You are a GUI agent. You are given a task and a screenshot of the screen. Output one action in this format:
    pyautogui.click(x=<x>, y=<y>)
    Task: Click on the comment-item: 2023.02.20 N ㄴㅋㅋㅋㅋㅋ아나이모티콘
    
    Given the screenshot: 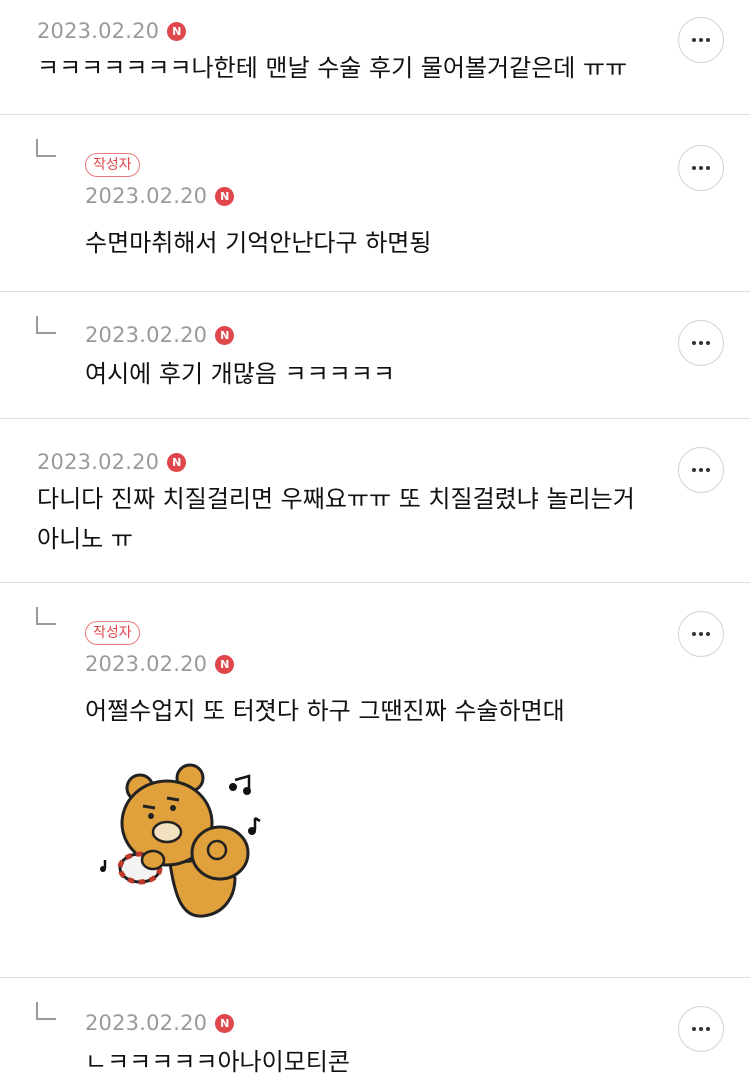 What is the action you would take?
    pyautogui.click(x=375, y=1030)
    